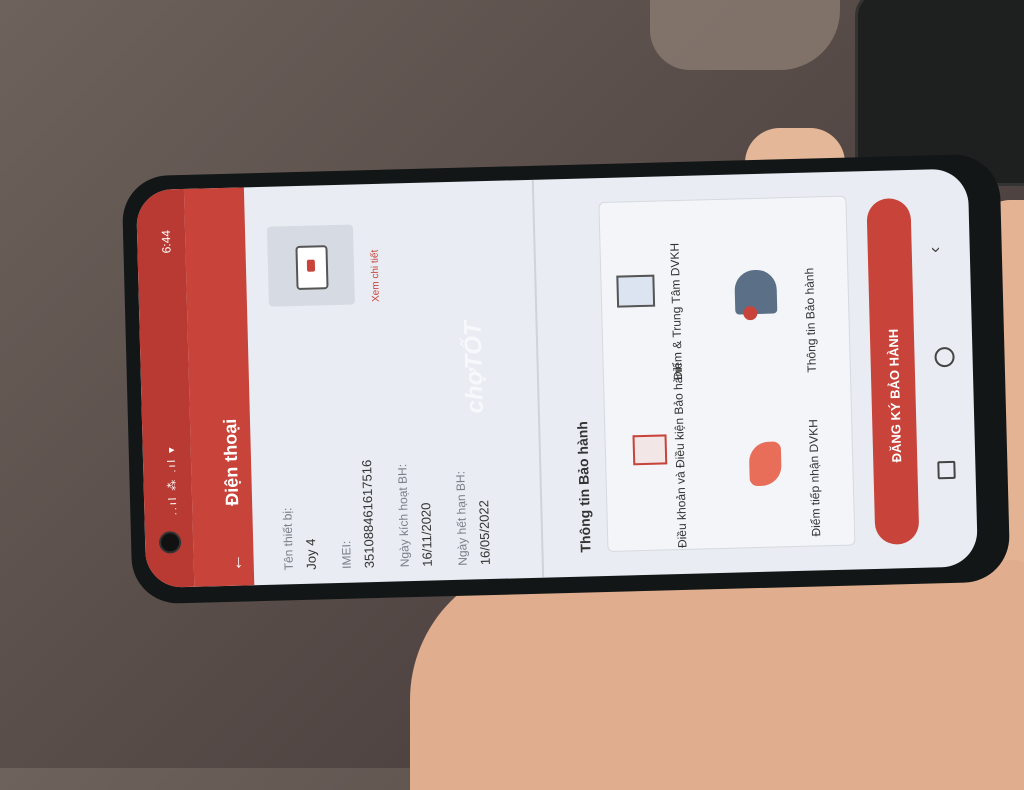 Image resolution: width=1024 pixels, height=790 pixels. I want to click on document-icon, so click(650, 450).